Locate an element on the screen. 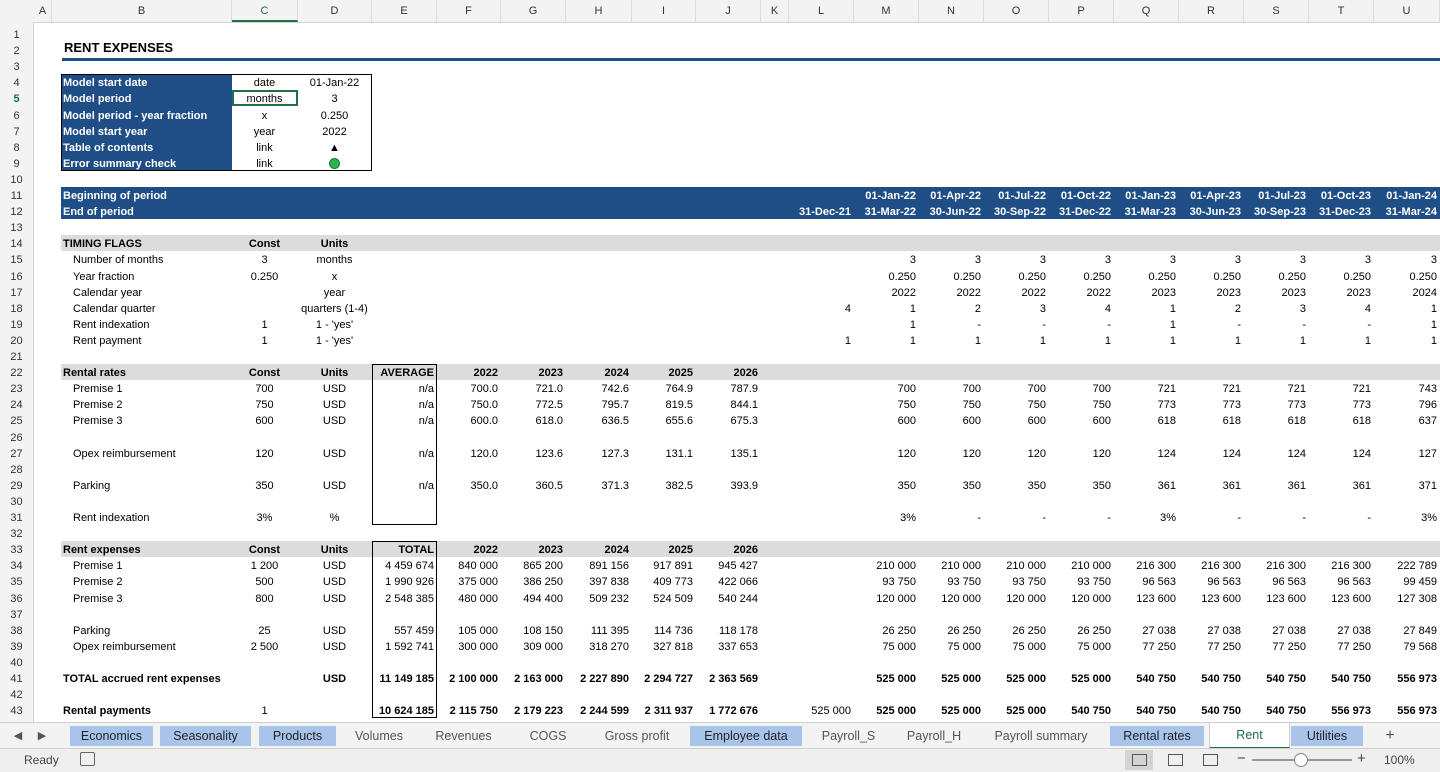 Image resolution: width=1440 pixels, height=772 pixels. period-value: 79 568 is located at coordinates (1406, 647).